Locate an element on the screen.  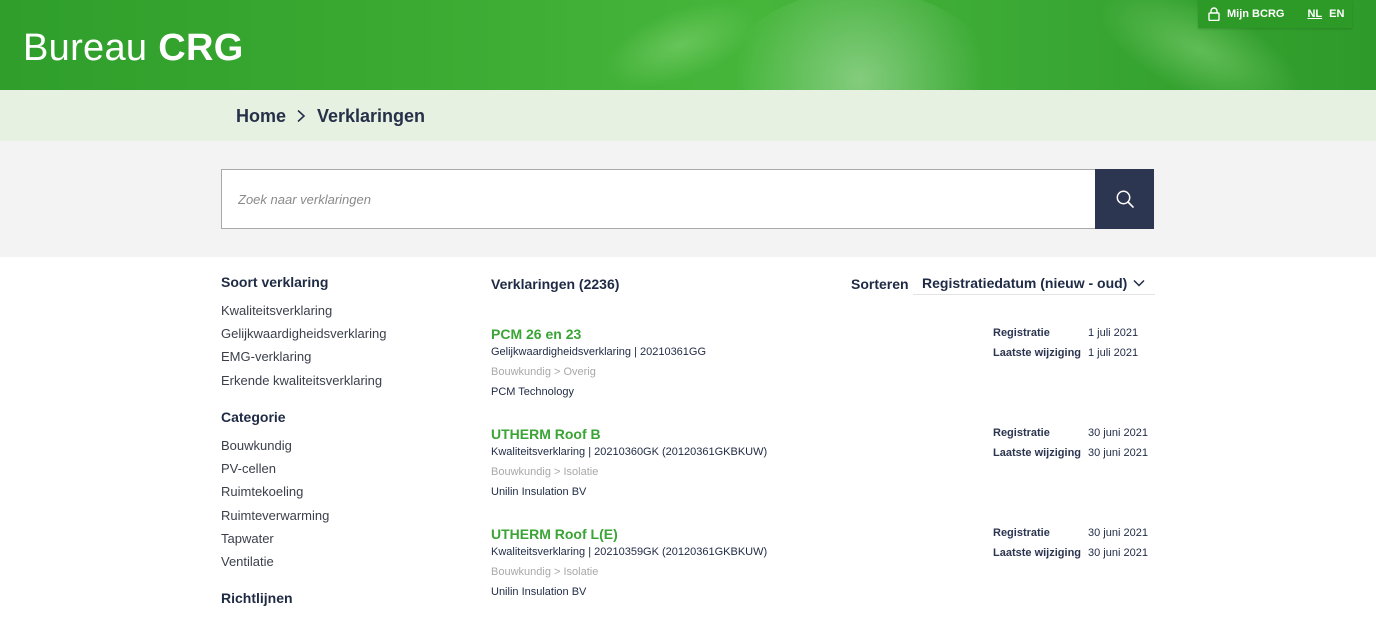
sort-dropdown: Registratiedatum (nieuw - oud) is located at coordinates (1034, 283).